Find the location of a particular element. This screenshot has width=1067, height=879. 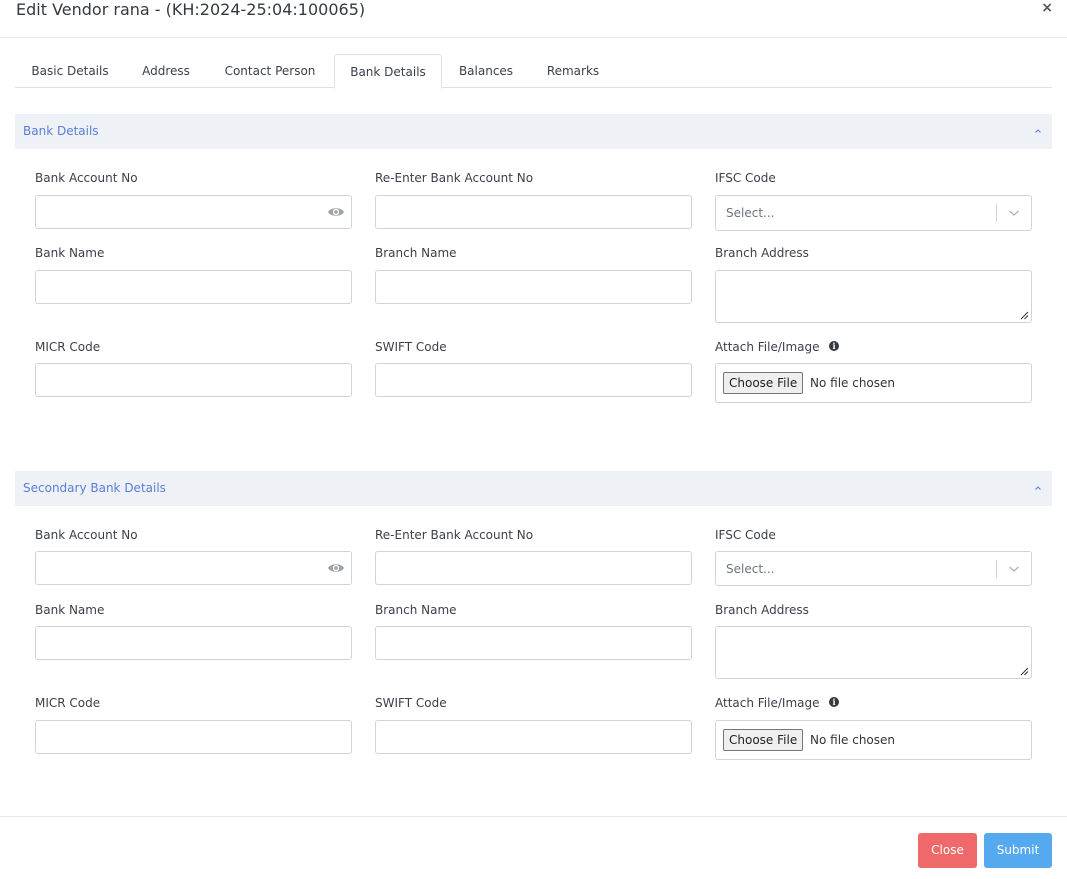

secondary-bank-account-no-input is located at coordinates (193, 568).